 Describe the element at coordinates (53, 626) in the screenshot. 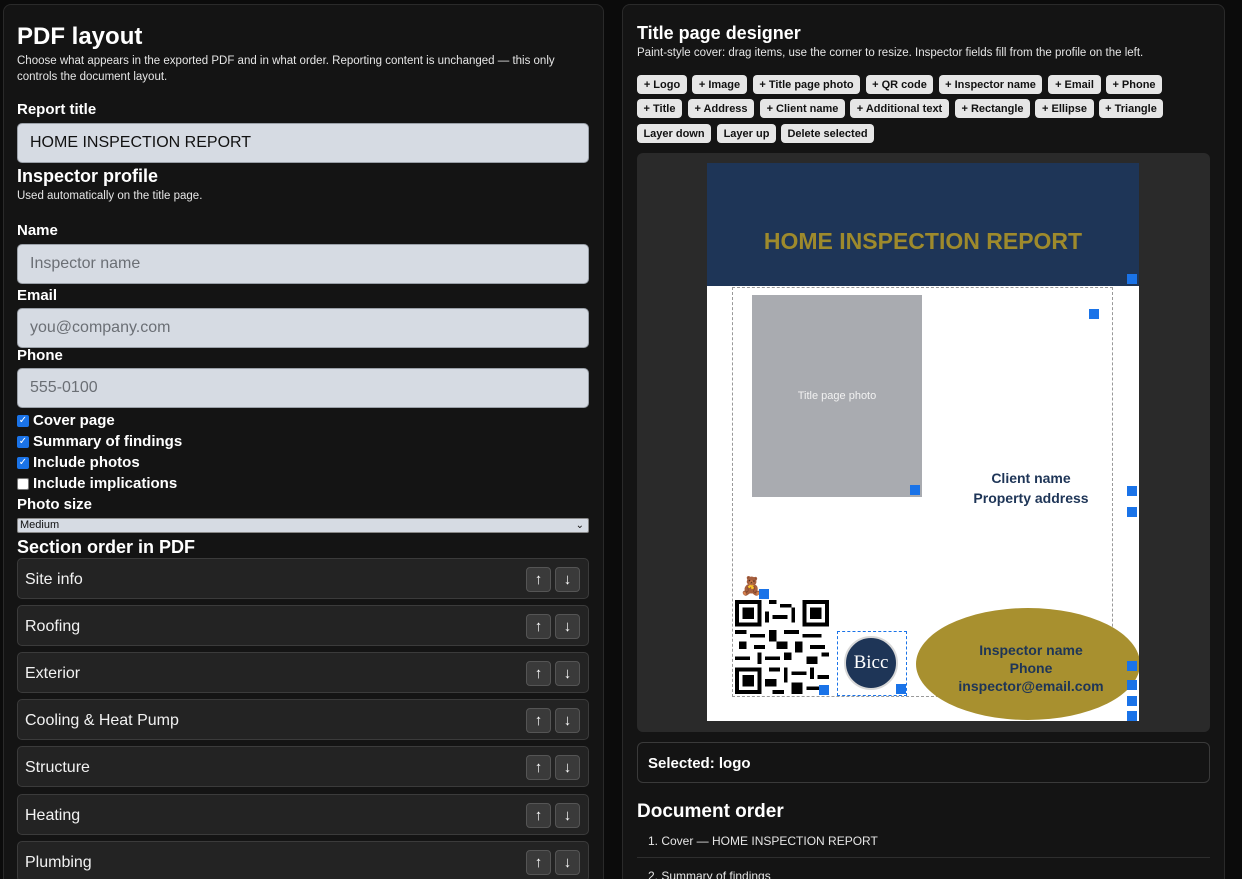

I see `section-name: Roofing` at that location.